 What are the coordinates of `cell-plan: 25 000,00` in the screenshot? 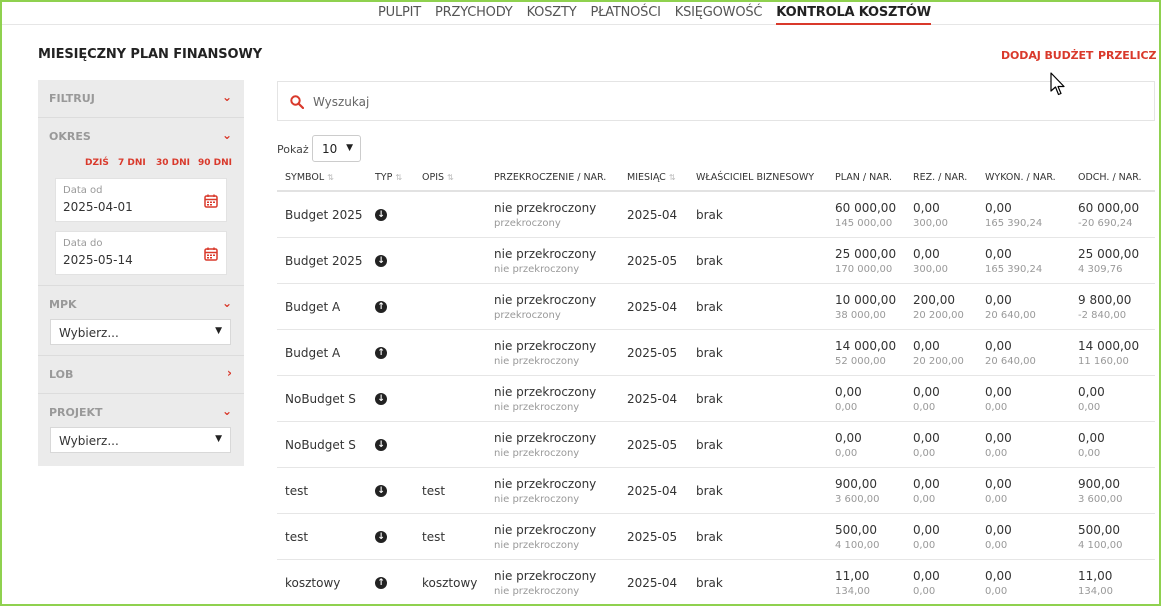 It's located at (866, 254).